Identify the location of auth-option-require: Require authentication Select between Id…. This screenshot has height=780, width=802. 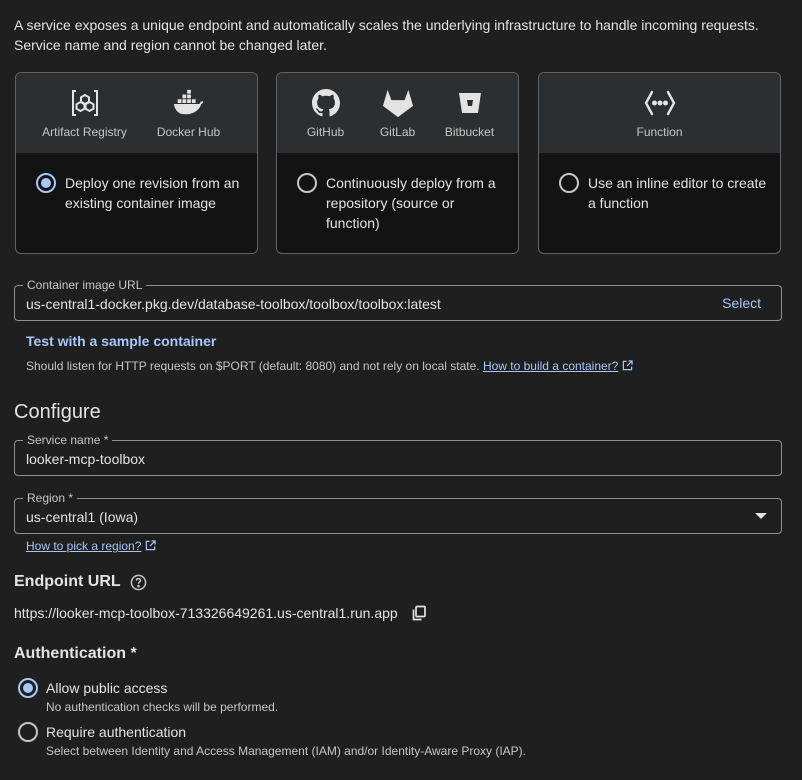
(272, 740).